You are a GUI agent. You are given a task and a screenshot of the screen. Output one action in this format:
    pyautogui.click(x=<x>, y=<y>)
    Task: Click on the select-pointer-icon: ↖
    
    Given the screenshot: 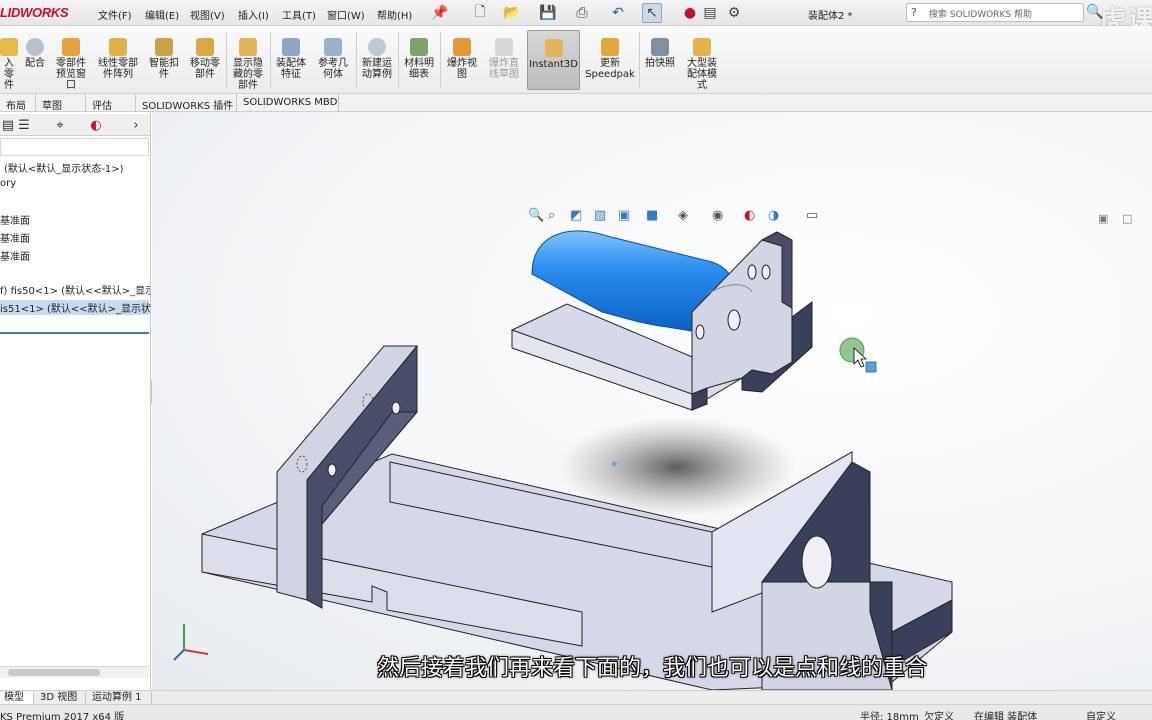 What is the action you would take?
    pyautogui.click(x=652, y=13)
    